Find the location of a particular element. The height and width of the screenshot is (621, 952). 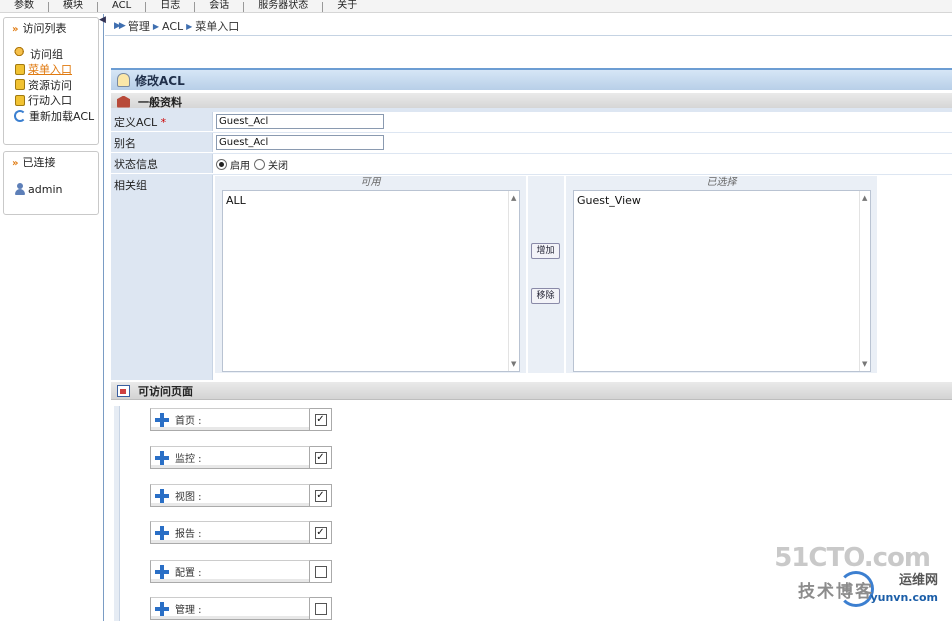

sidebar-item-access-groups: 访问组 is located at coordinates (51, 54).